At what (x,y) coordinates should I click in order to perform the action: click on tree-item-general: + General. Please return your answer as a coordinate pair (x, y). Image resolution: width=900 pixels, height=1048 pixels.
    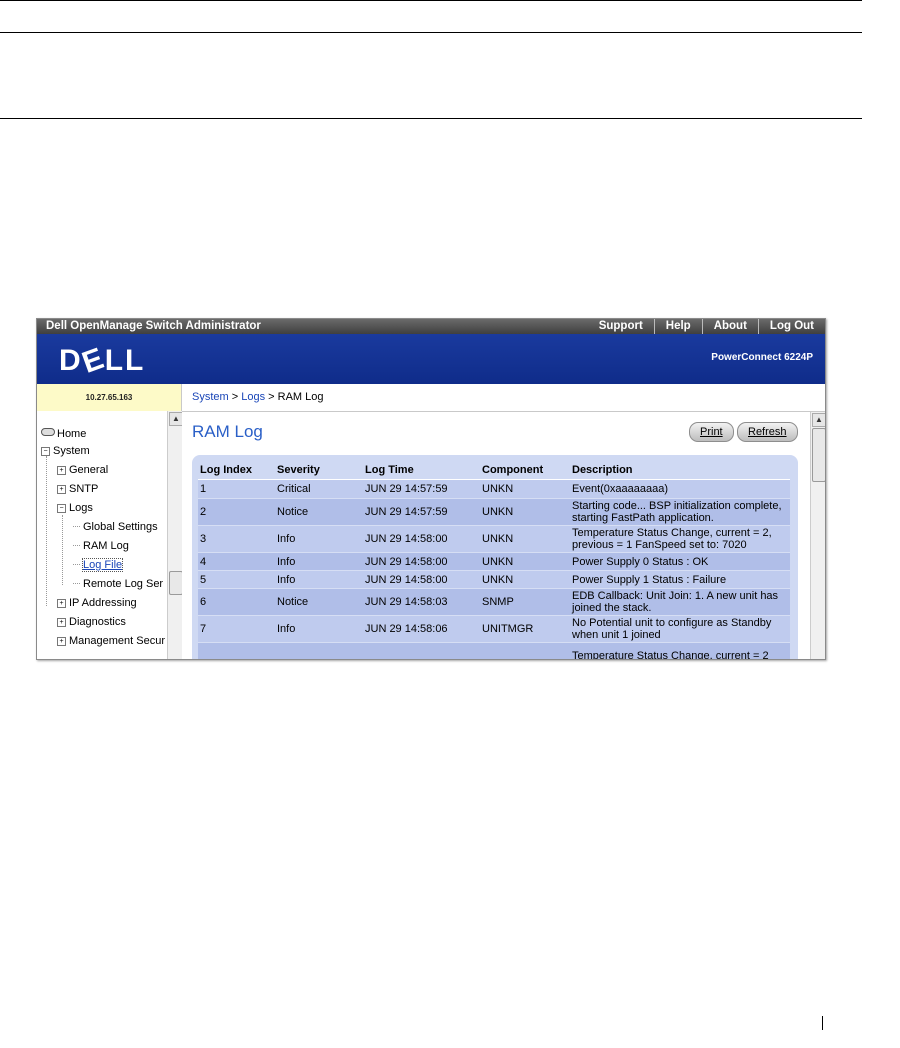
    Looking at the image, I should click on (82, 470).